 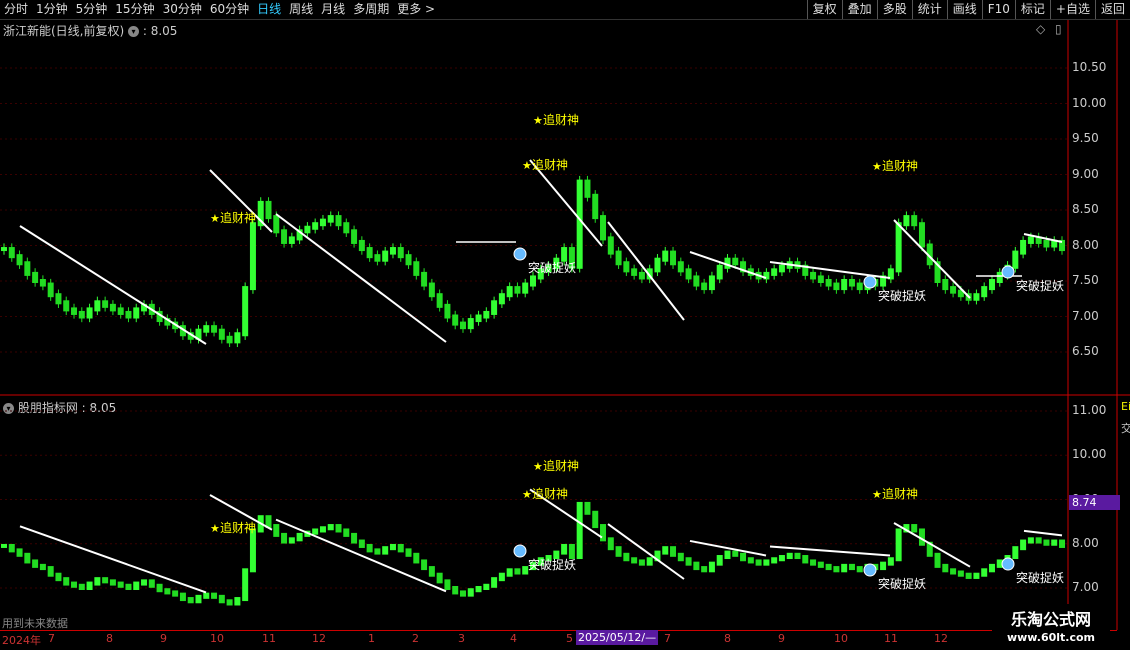 I want to click on date-label-17: 12, so click(x=941, y=638).